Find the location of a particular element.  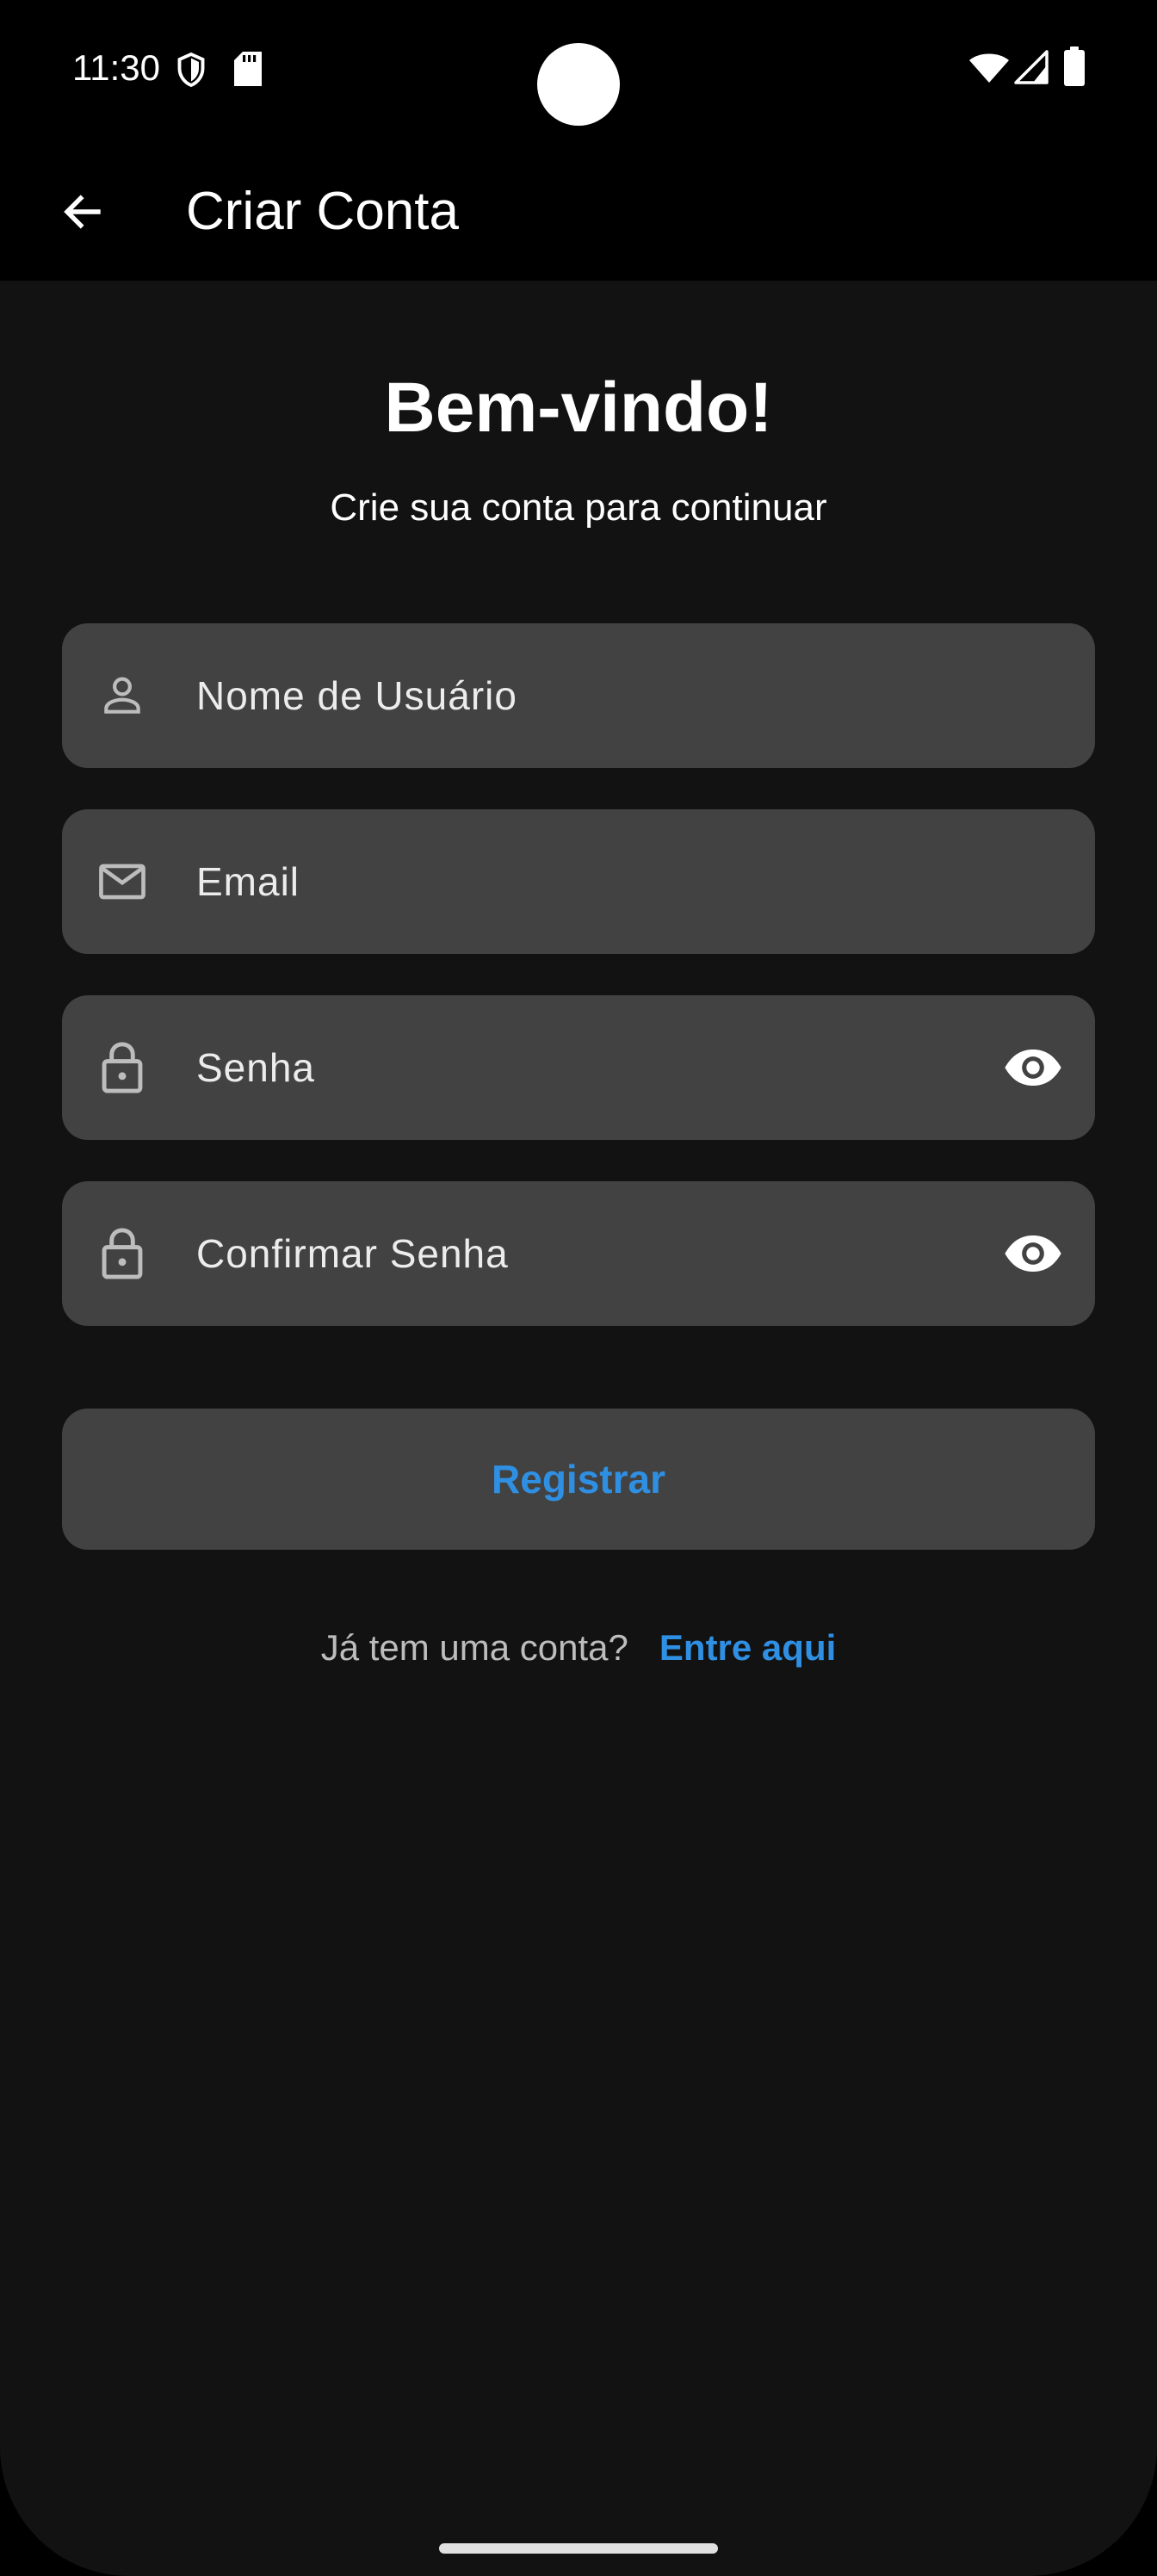

confirm-password-label: Confirmar Senha is located at coordinates (353, 1253).